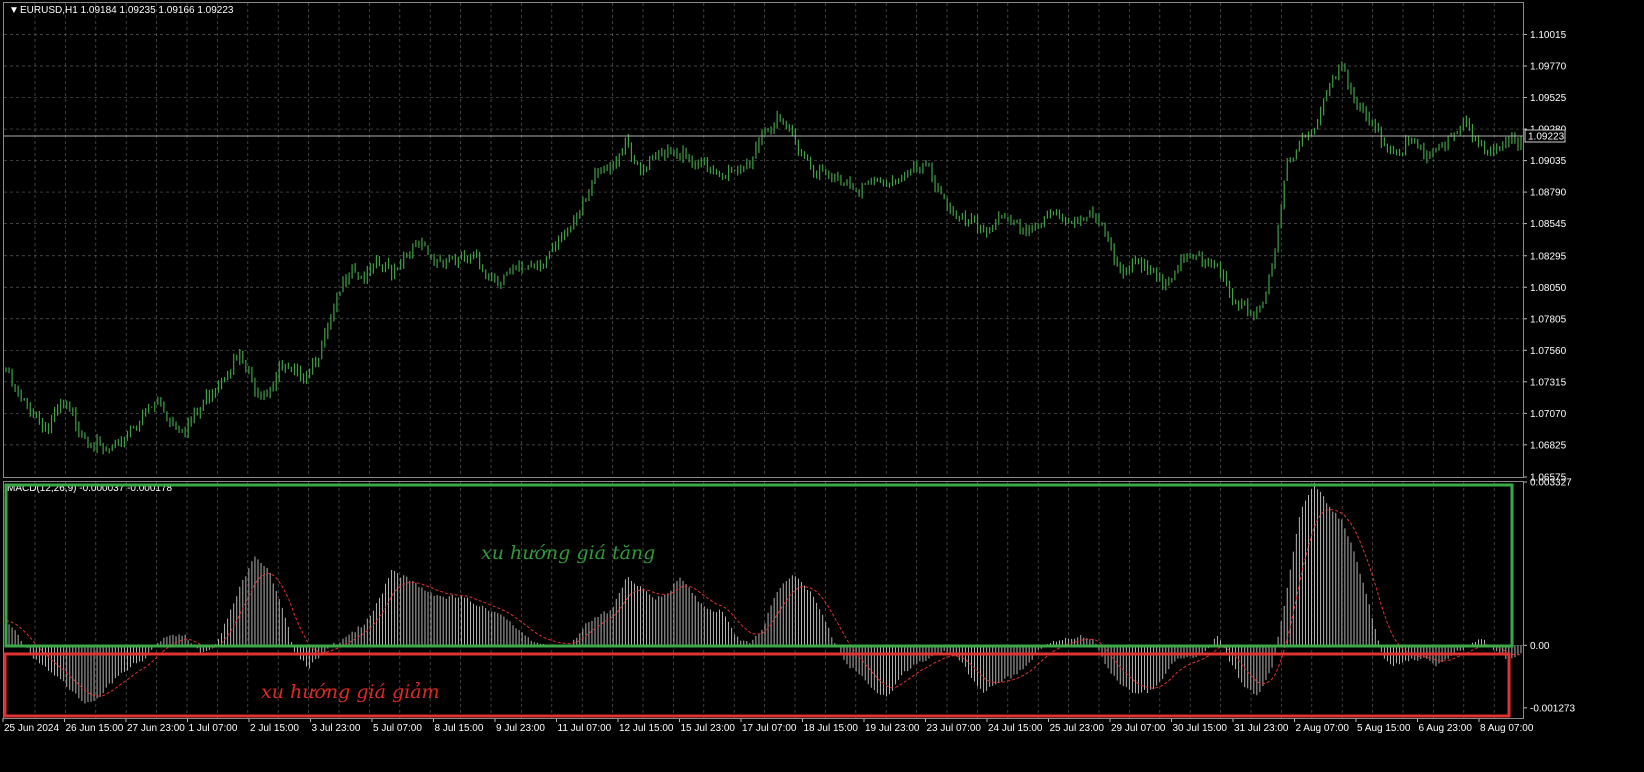 This screenshot has height=772, width=1644. Describe the element at coordinates (1507, 728) in the screenshot. I see `time-tick-label: 8 Aug 07:00` at that location.